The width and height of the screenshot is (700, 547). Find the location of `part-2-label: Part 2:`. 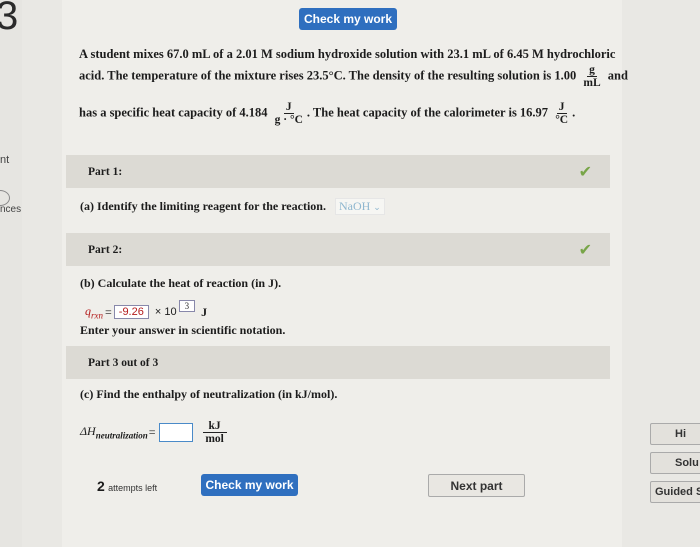

part-2-label: Part 2: is located at coordinates (105, 249).